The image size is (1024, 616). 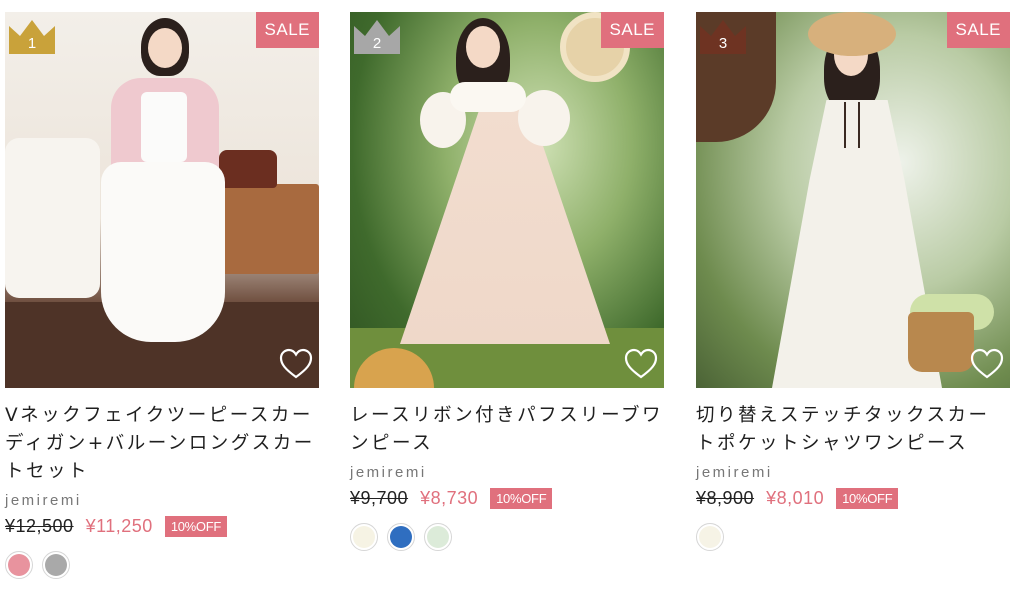 What do you see at coordinates (163, 252) in the screenshot?
I see `photo-skirt` at bounding box center [163, 252].